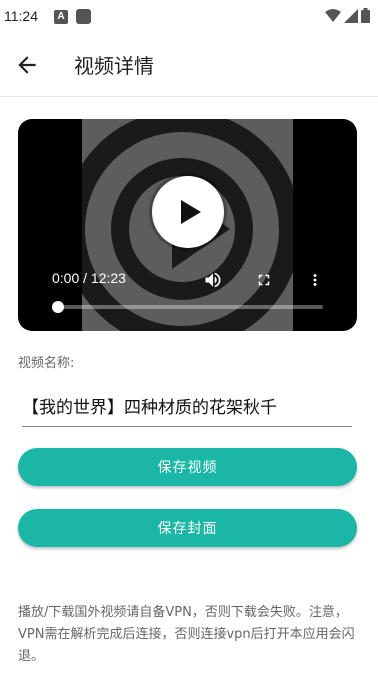 The image size is (378, 682). Describe the element at coordinates (213, 280) in the screenshot. I see `volume-icon` at that location.